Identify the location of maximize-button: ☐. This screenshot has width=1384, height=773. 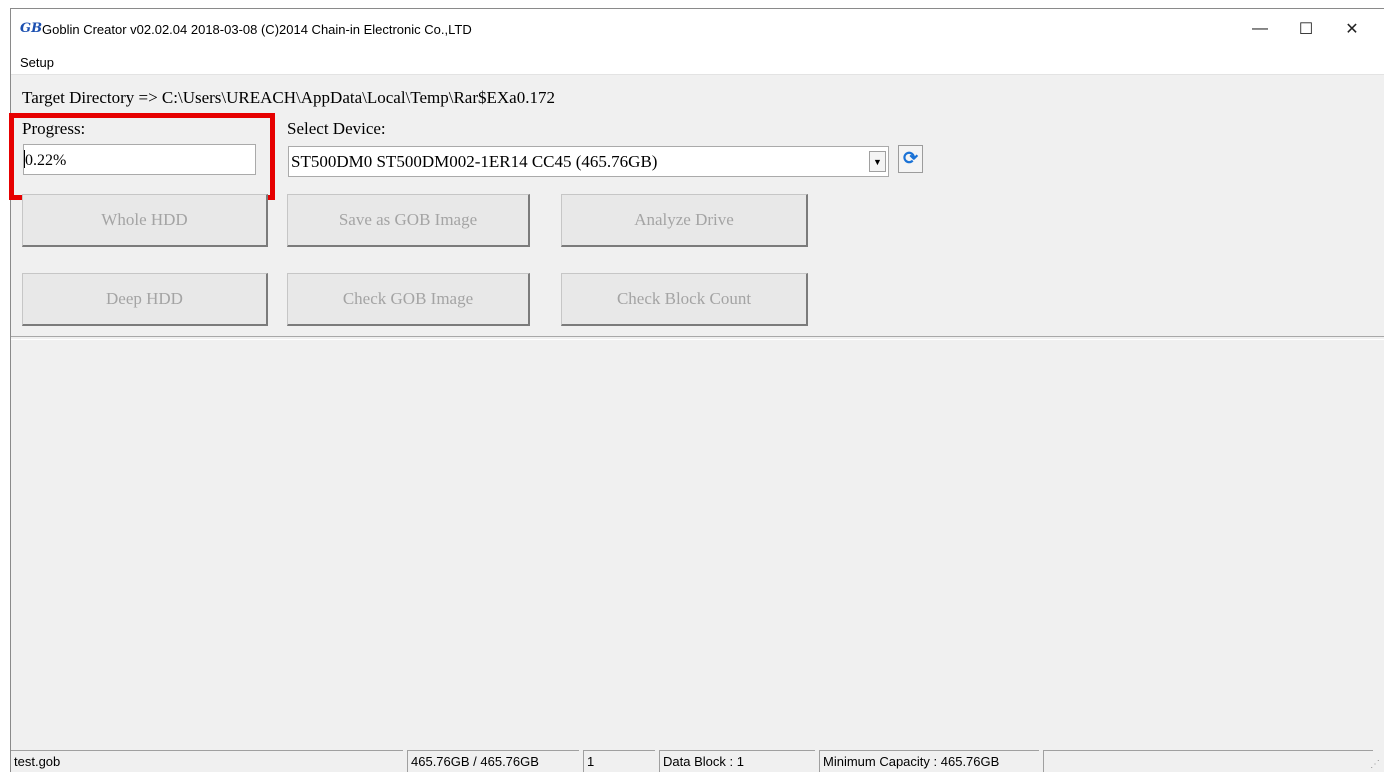
(1306, 29).